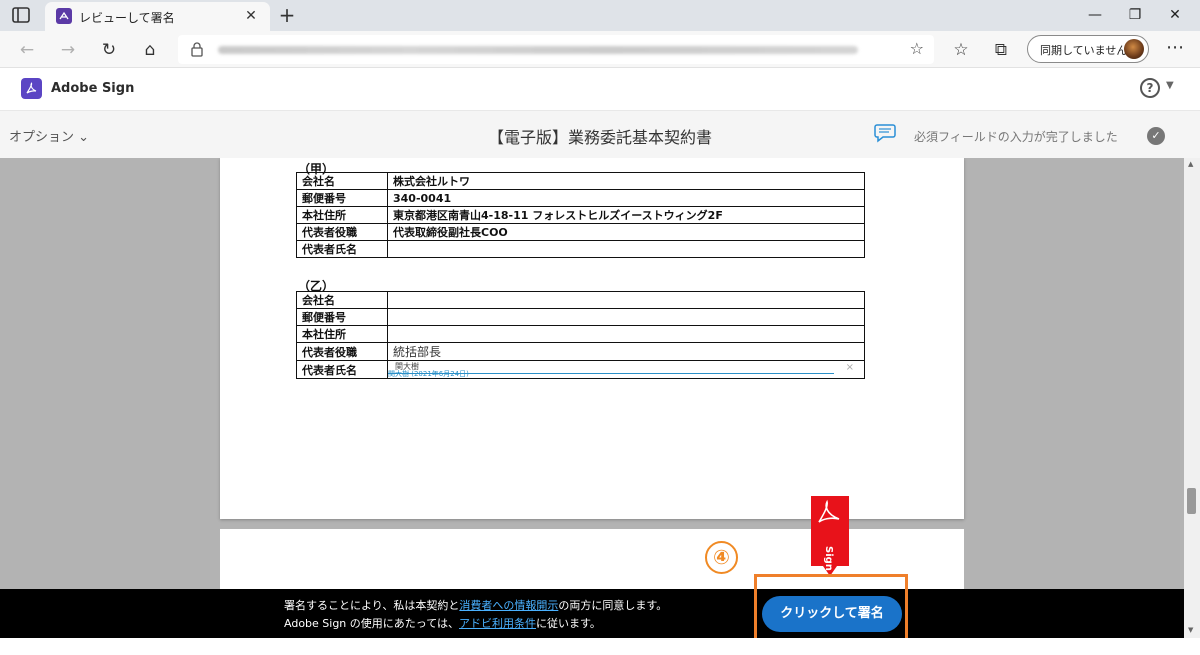  I want to click on title-field: 統括部長, so click(626, 351).